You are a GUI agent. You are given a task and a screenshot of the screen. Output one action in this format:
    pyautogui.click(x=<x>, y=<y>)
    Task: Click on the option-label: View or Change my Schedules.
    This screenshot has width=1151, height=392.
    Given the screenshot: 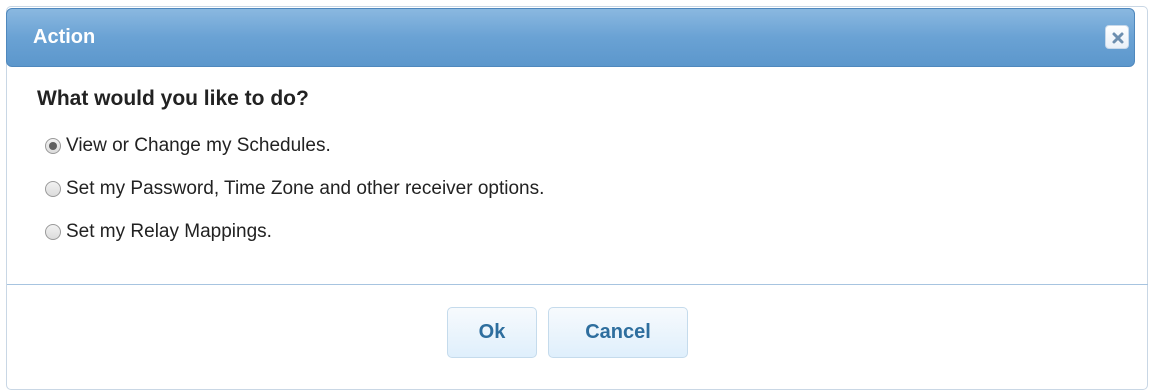 What is the action you would take?
    pyautogui.click(x=198, y=145)
    